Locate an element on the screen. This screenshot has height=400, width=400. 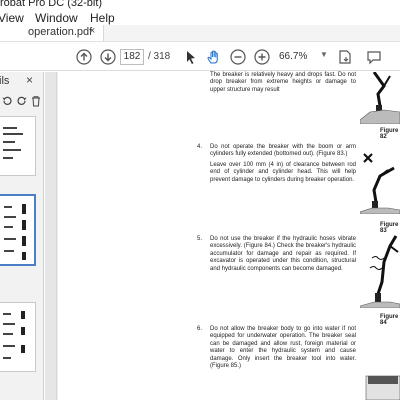
menu-help: Help is located at coordinates (102, 18).